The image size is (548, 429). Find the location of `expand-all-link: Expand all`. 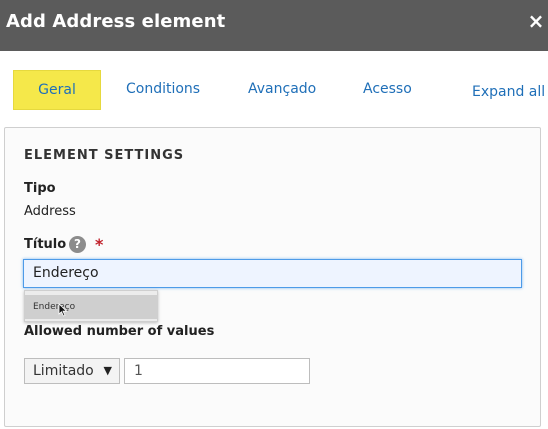

expand-all-link: Expand all is located at coordinates (508, 92).